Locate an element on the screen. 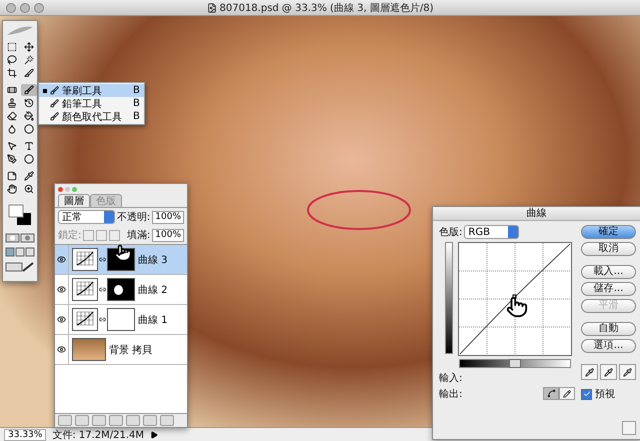  arrow-icon is located at coordinates (154, 434).